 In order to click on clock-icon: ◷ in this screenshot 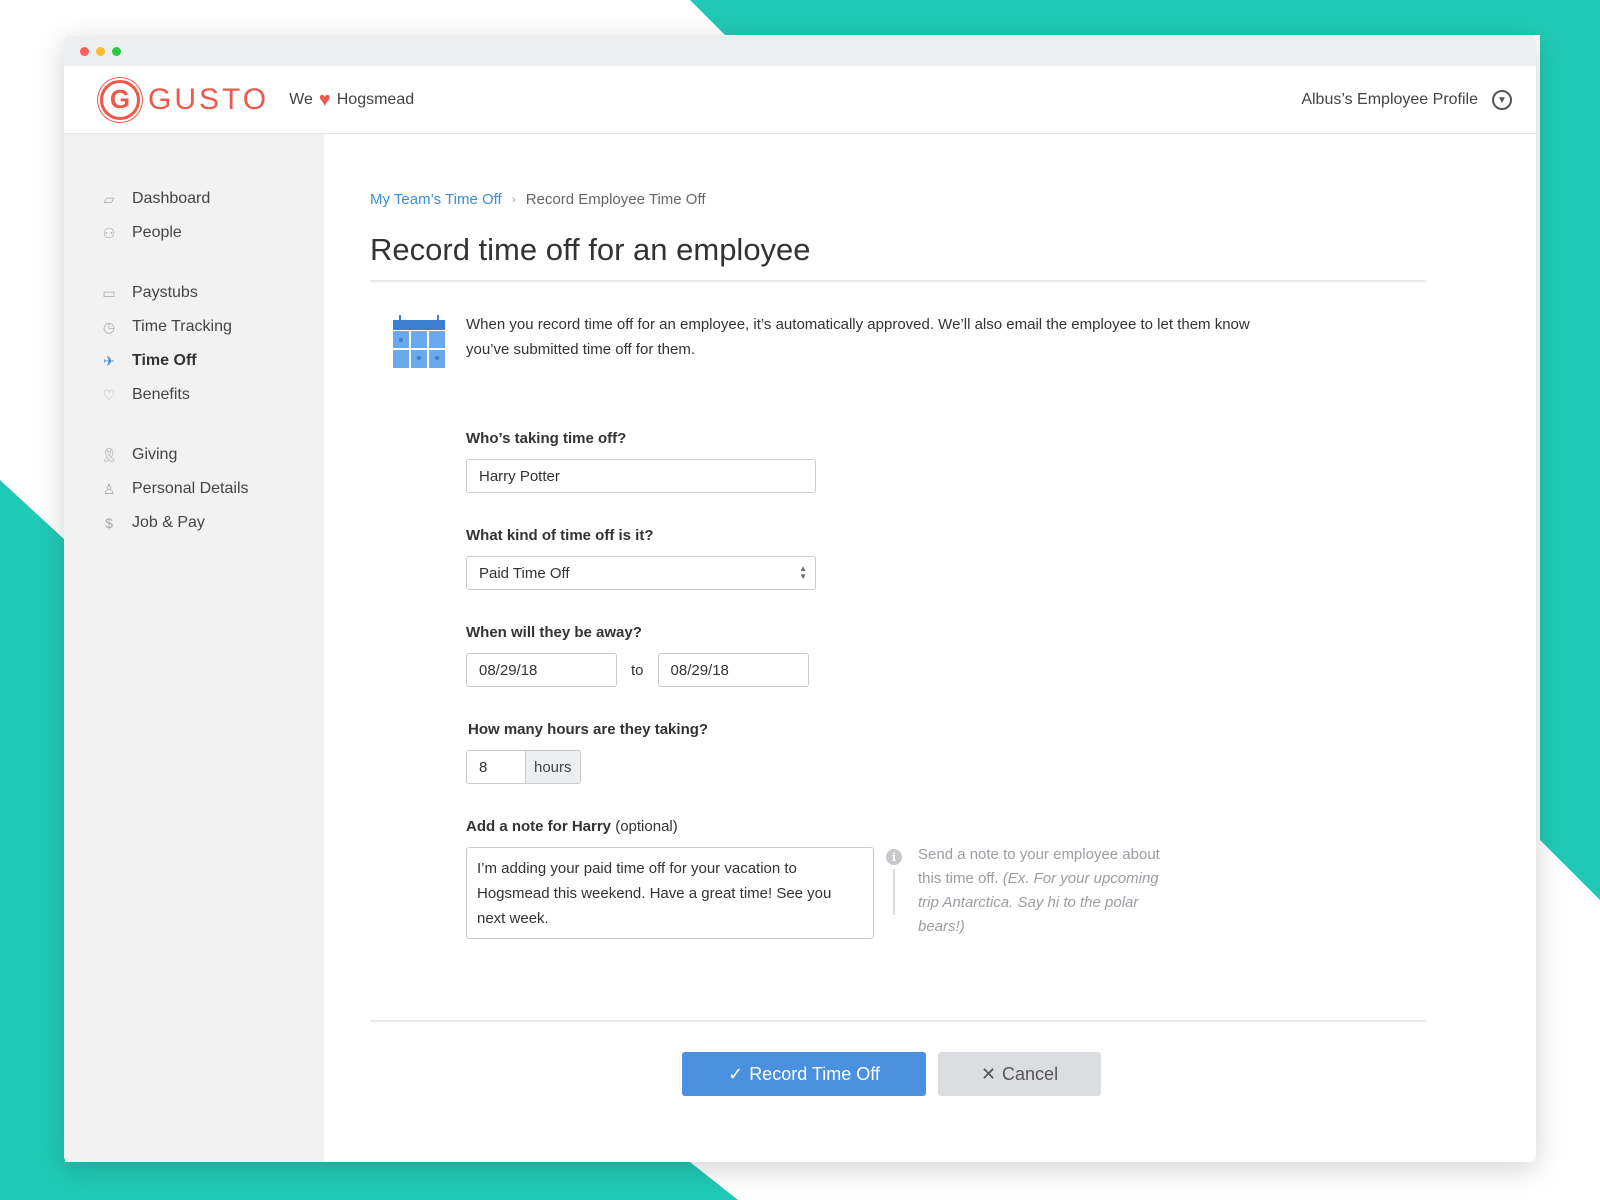, I will do `click(109, 326)`.